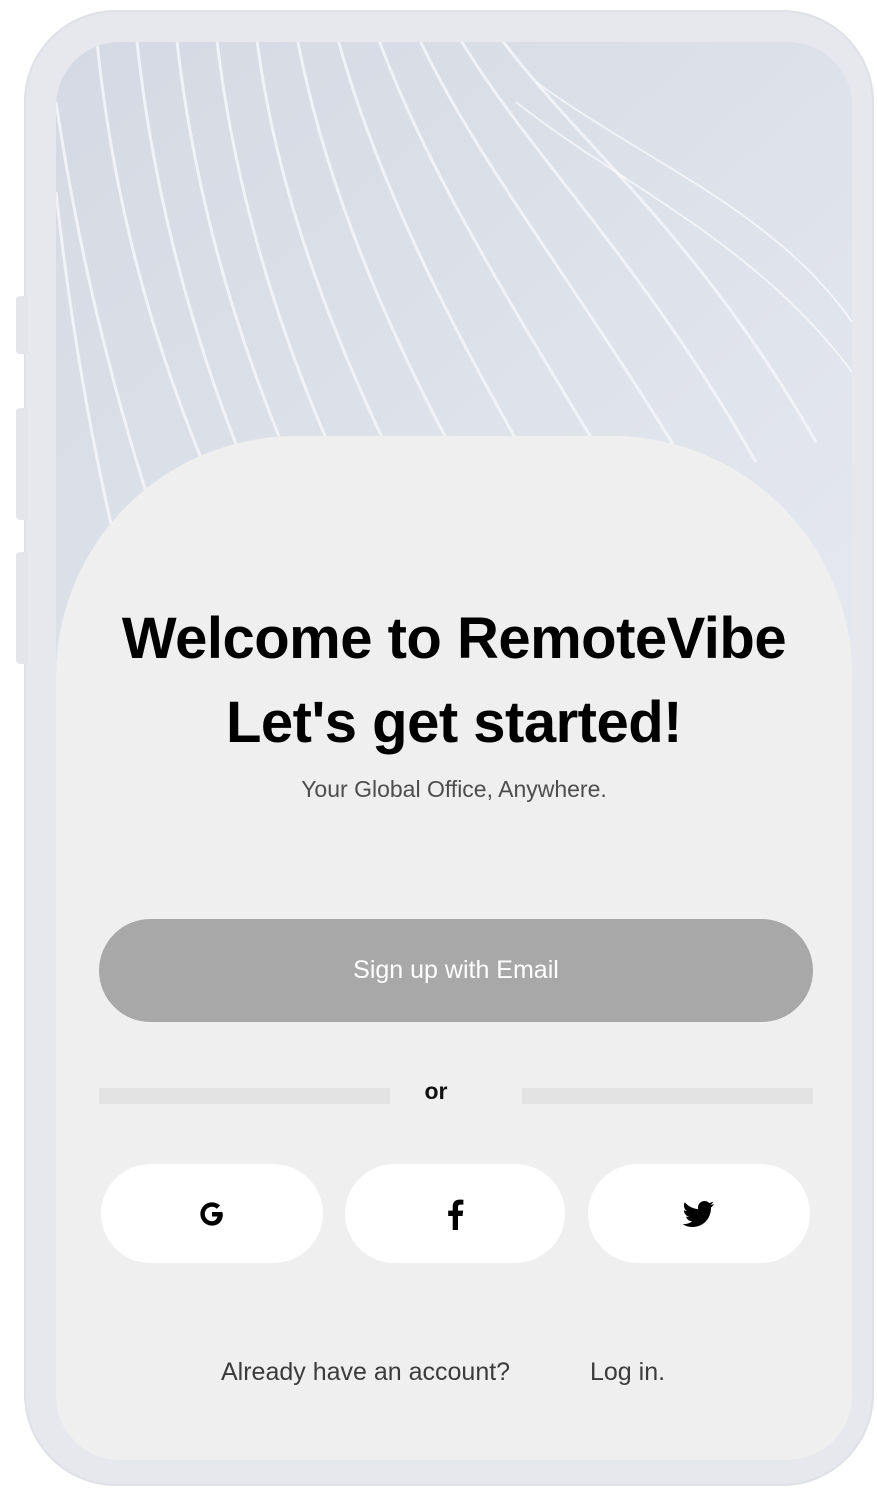 This screenshot has height=1489, width=877. What do you see at coordinates (366, 1372) in the screenshot?
I see `login-prompt-text: Already have an account?` at bounding box center [366, 1372].